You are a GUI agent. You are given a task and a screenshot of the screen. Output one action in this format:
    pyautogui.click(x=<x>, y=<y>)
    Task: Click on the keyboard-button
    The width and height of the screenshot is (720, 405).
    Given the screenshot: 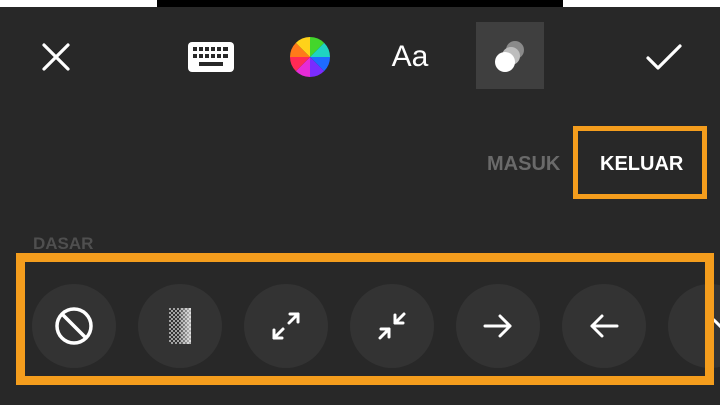 What is the action you would take?
    pyautogui.click(x=211, y=57)
    